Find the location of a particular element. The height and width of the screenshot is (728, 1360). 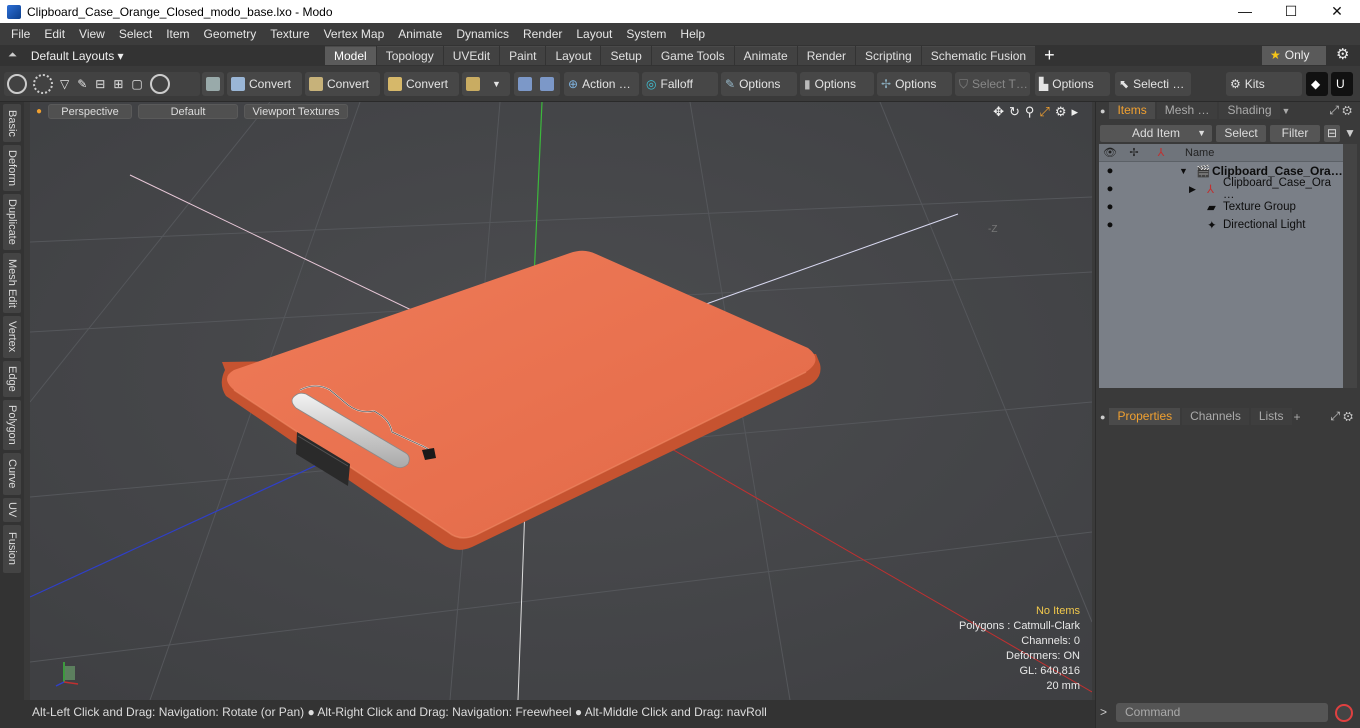

tab-game-tools: Game Tools is located at coordinates (692, 55).